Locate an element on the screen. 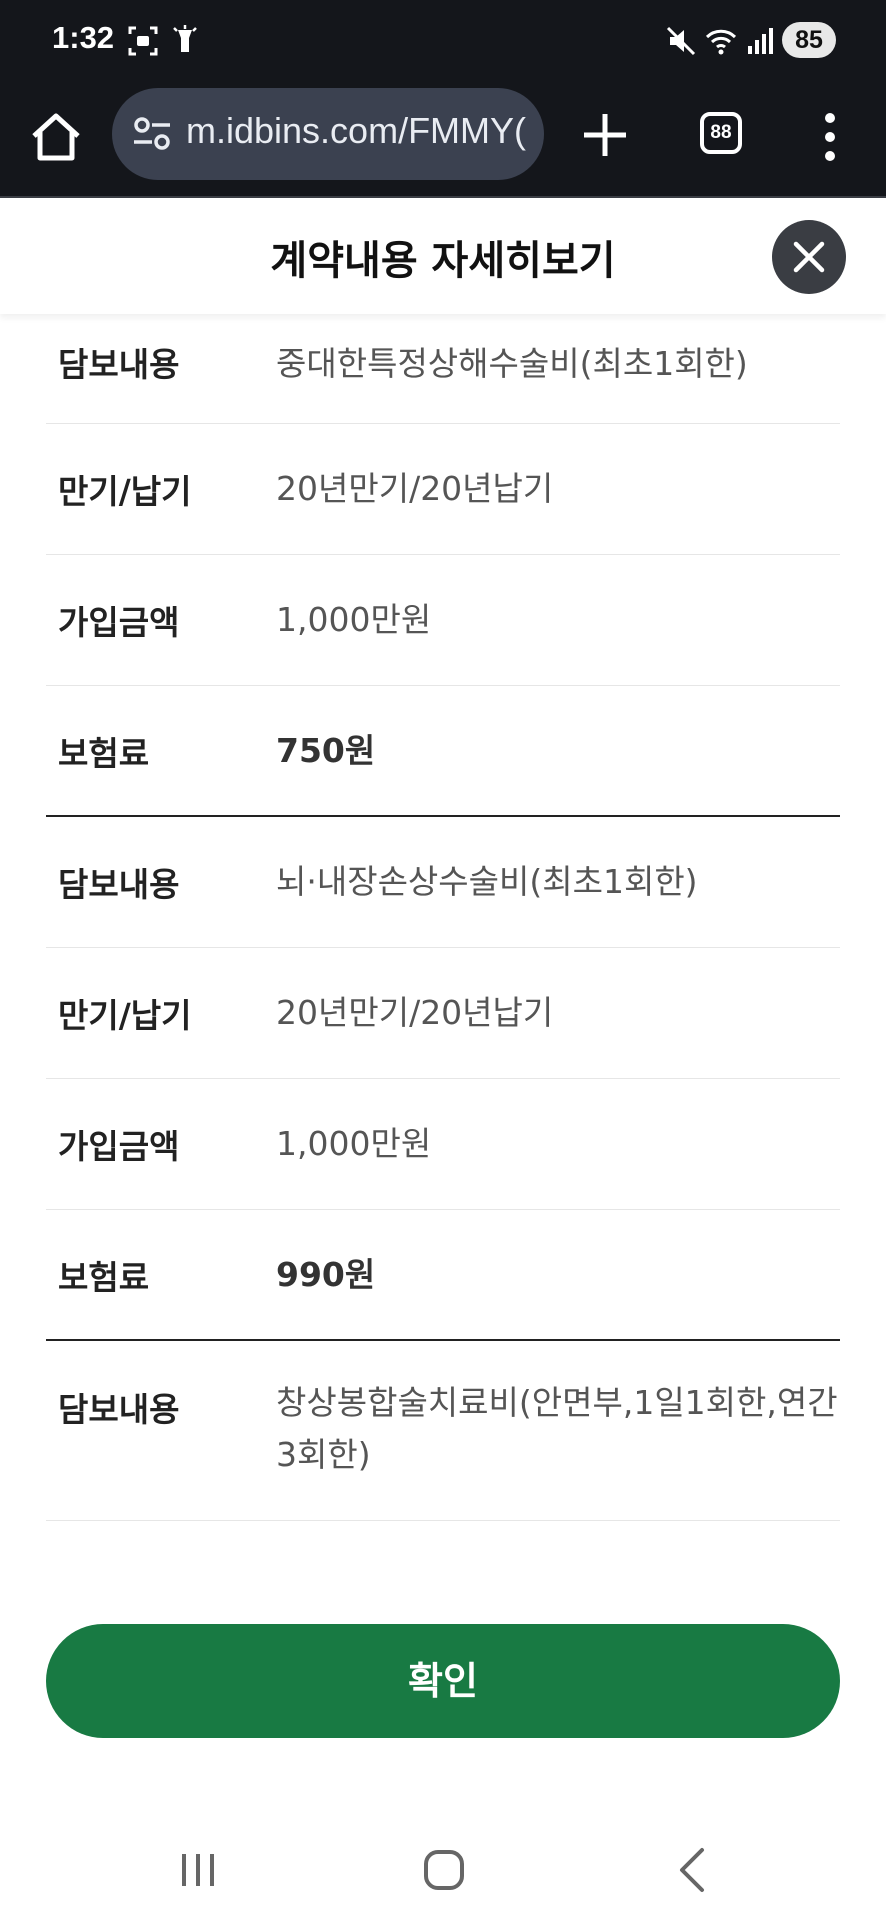  more-options-icon is located at coordinates (830, 137).